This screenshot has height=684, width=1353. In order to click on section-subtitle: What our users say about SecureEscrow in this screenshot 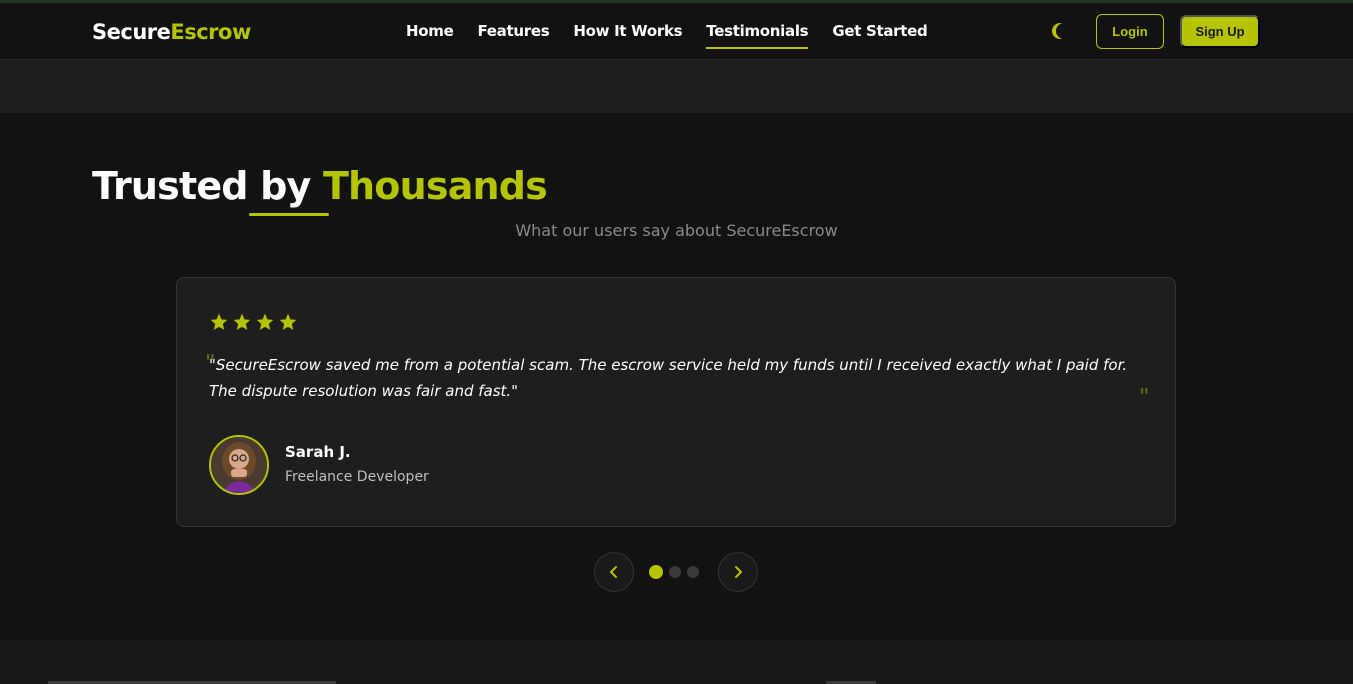, I will do `click(676, 230)`.